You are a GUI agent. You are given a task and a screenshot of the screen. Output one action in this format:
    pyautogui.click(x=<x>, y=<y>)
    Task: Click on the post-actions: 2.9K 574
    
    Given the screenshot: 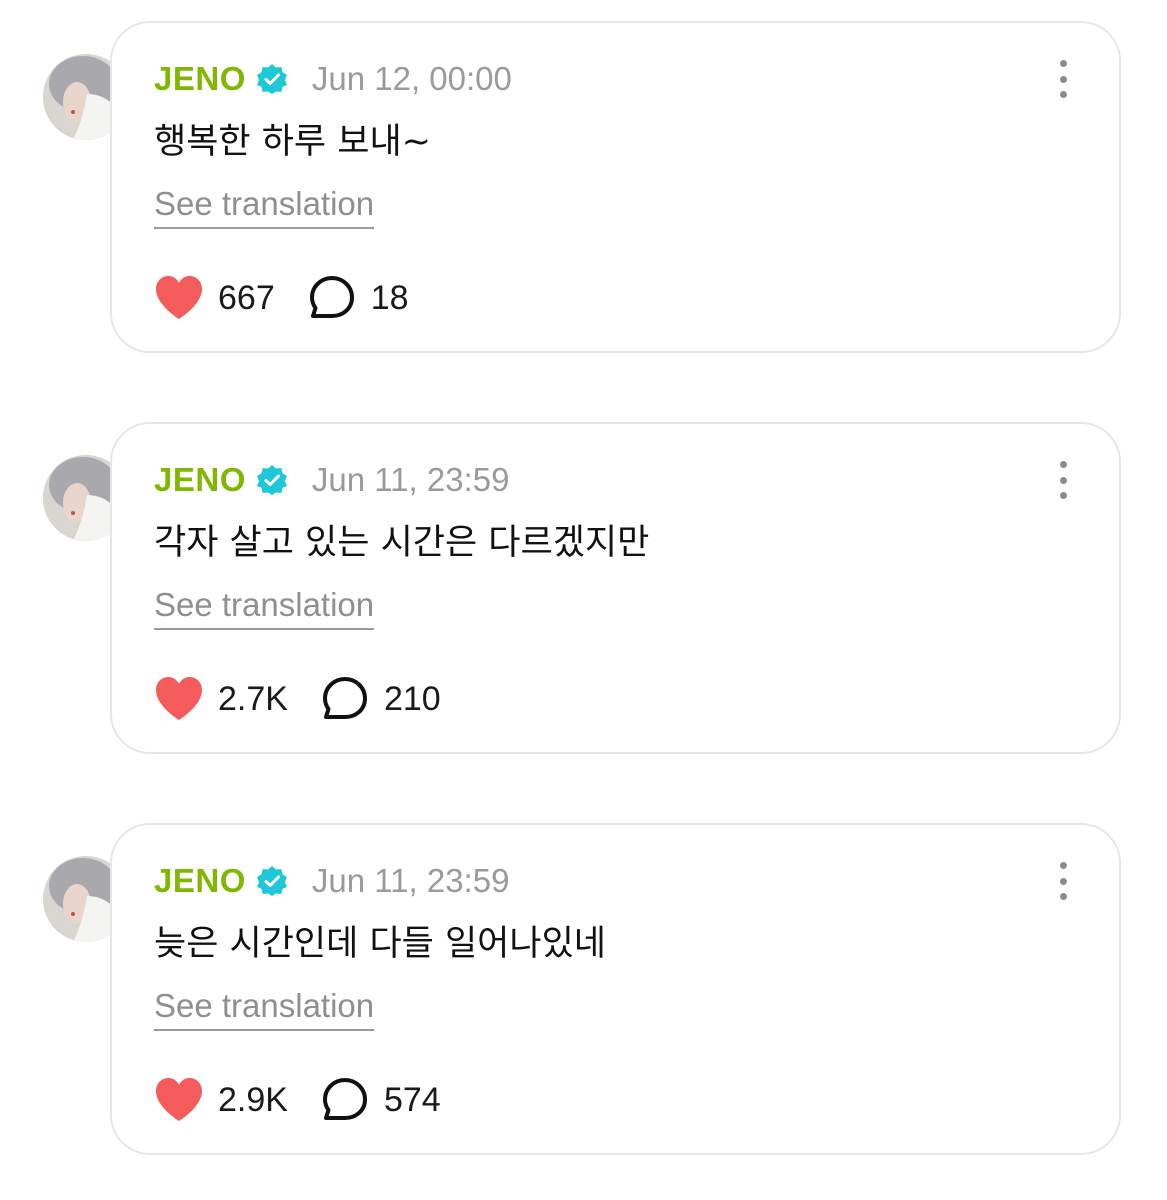 What is the action you would take?
    pyautogui.click(x=297, y=1100)
    